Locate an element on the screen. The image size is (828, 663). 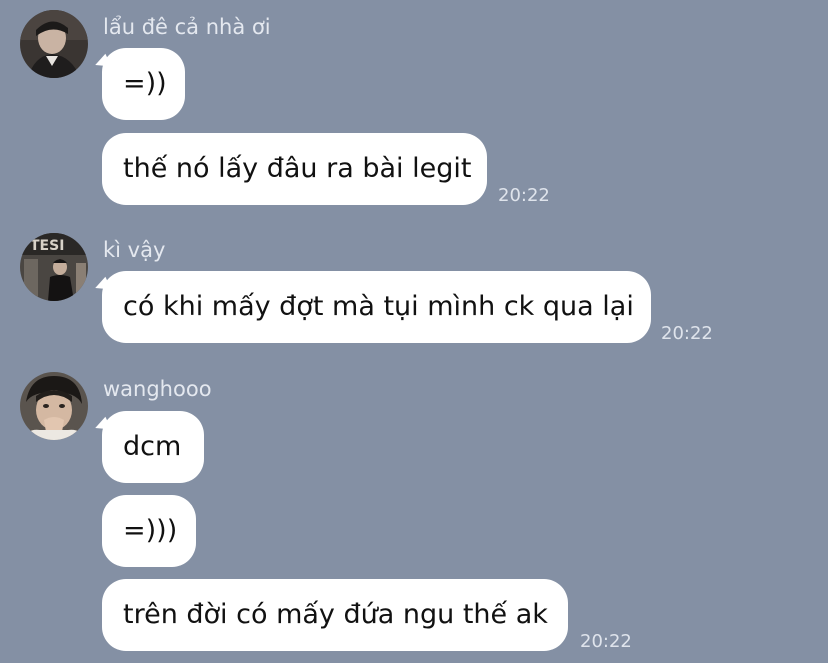
message-bubble: trên đời có mấy đứa ngu thế ak is located at coordinates (335, 615).